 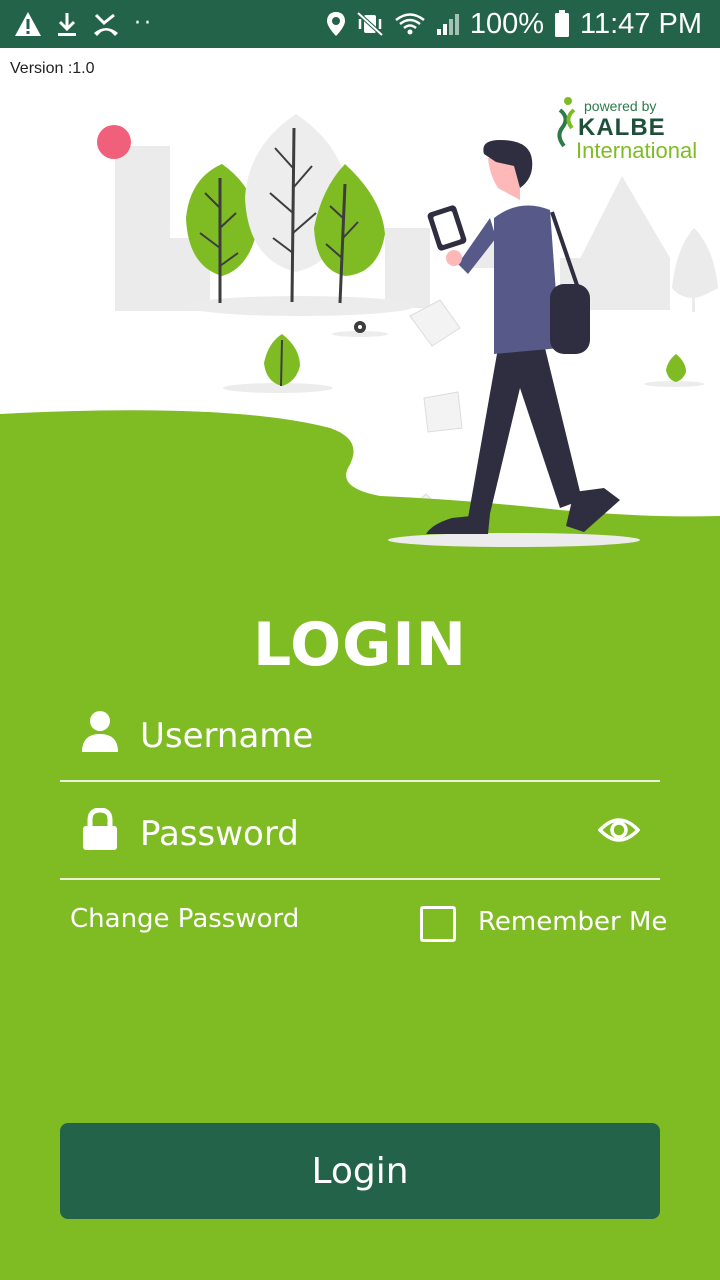 I want to click on lock-icon, so click(x=100, y=829).